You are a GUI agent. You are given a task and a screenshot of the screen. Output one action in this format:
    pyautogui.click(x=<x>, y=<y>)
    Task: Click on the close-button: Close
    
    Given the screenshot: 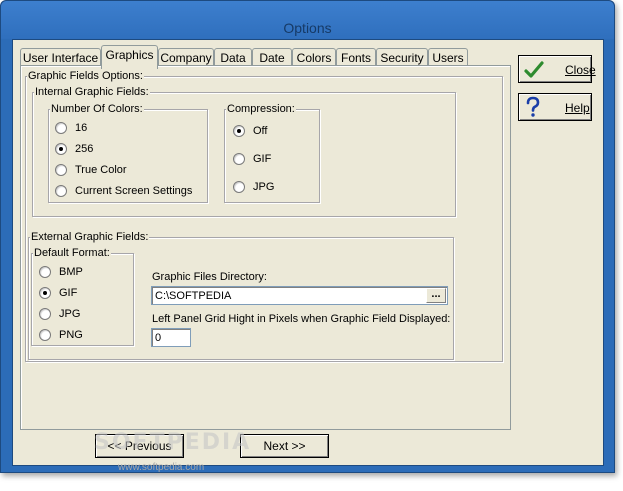 What is the action you would take?
    pyautogui.click(x=557, y=69)
    